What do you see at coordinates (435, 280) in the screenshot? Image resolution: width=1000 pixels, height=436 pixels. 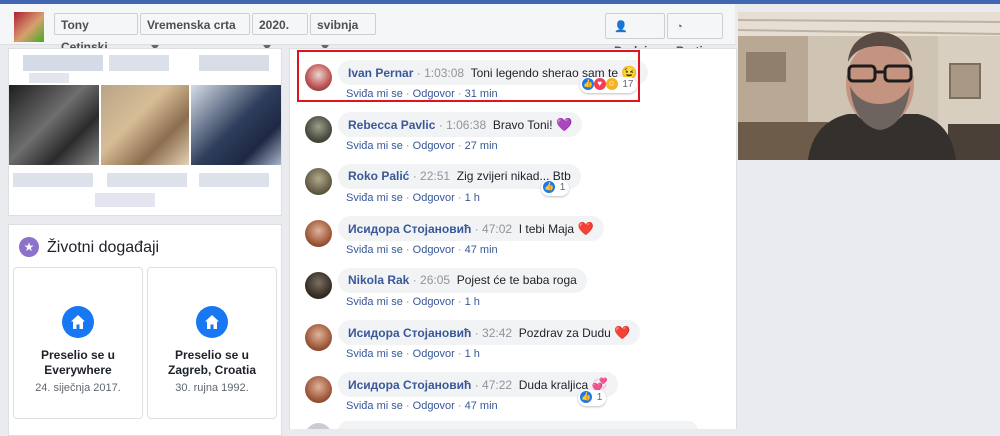 I see `video-timestamp: 26:05` at bounding box center [435, 280].